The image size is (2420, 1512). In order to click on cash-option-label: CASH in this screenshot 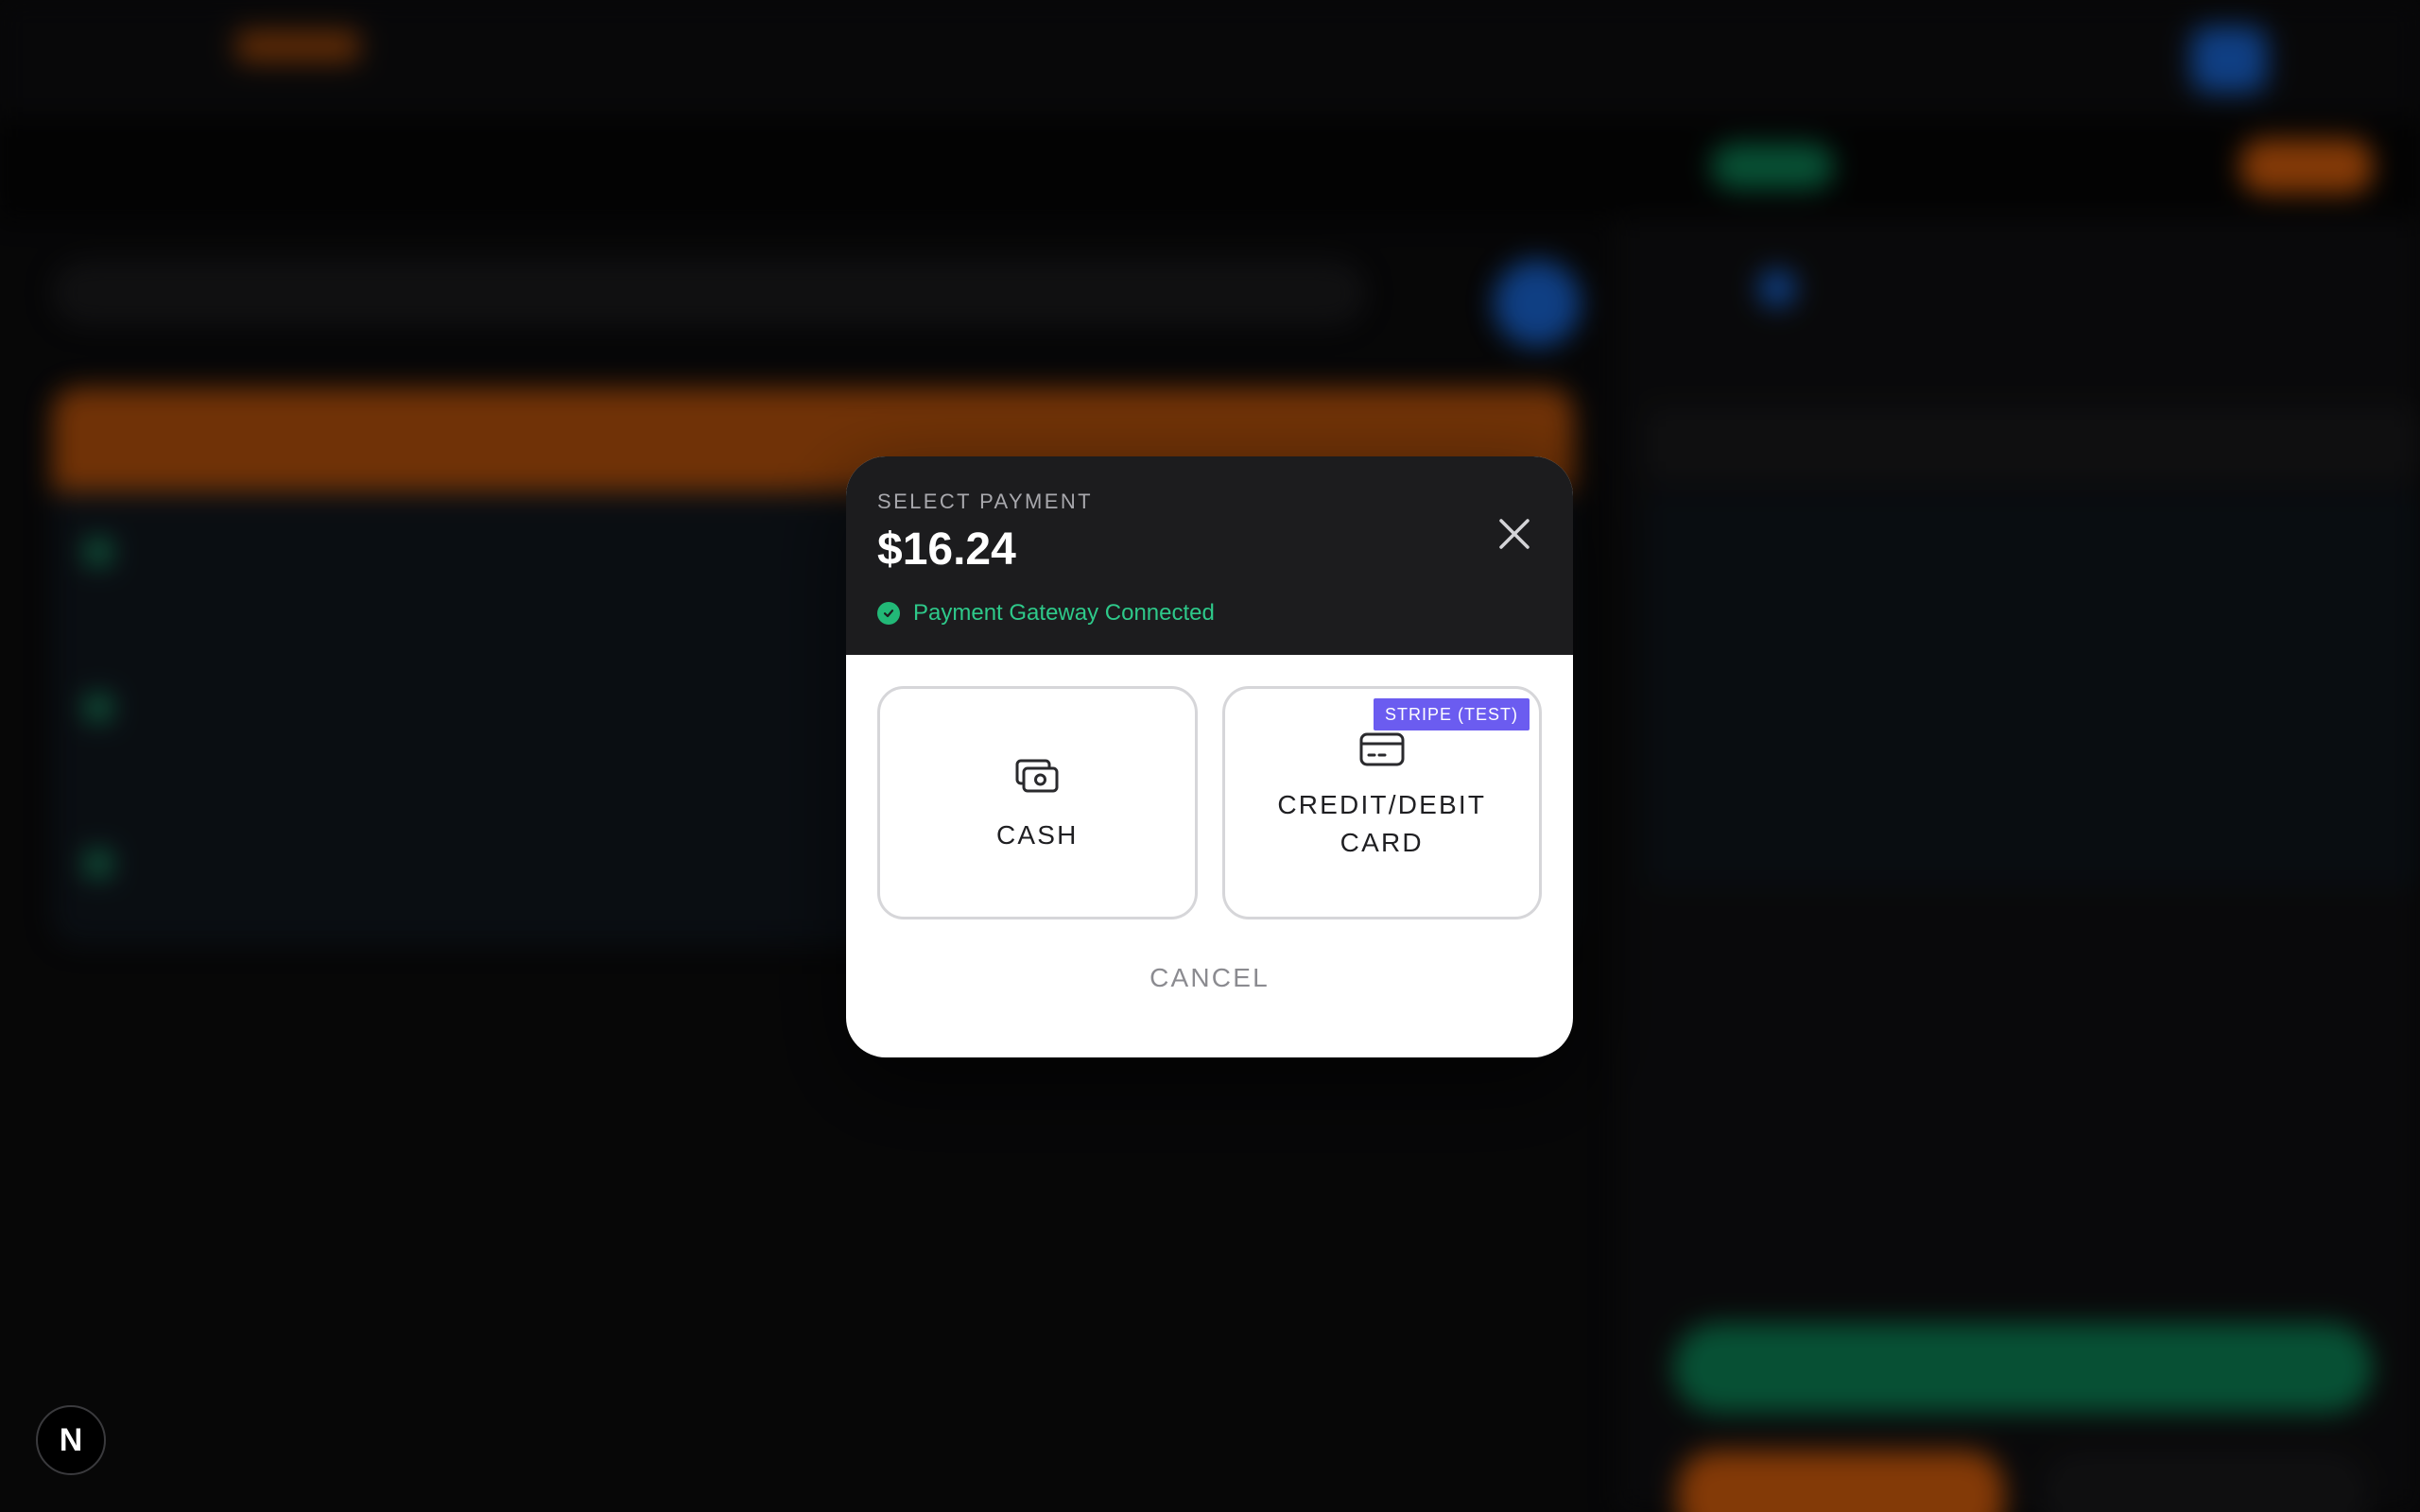, I will do `click(1037, 834)`.